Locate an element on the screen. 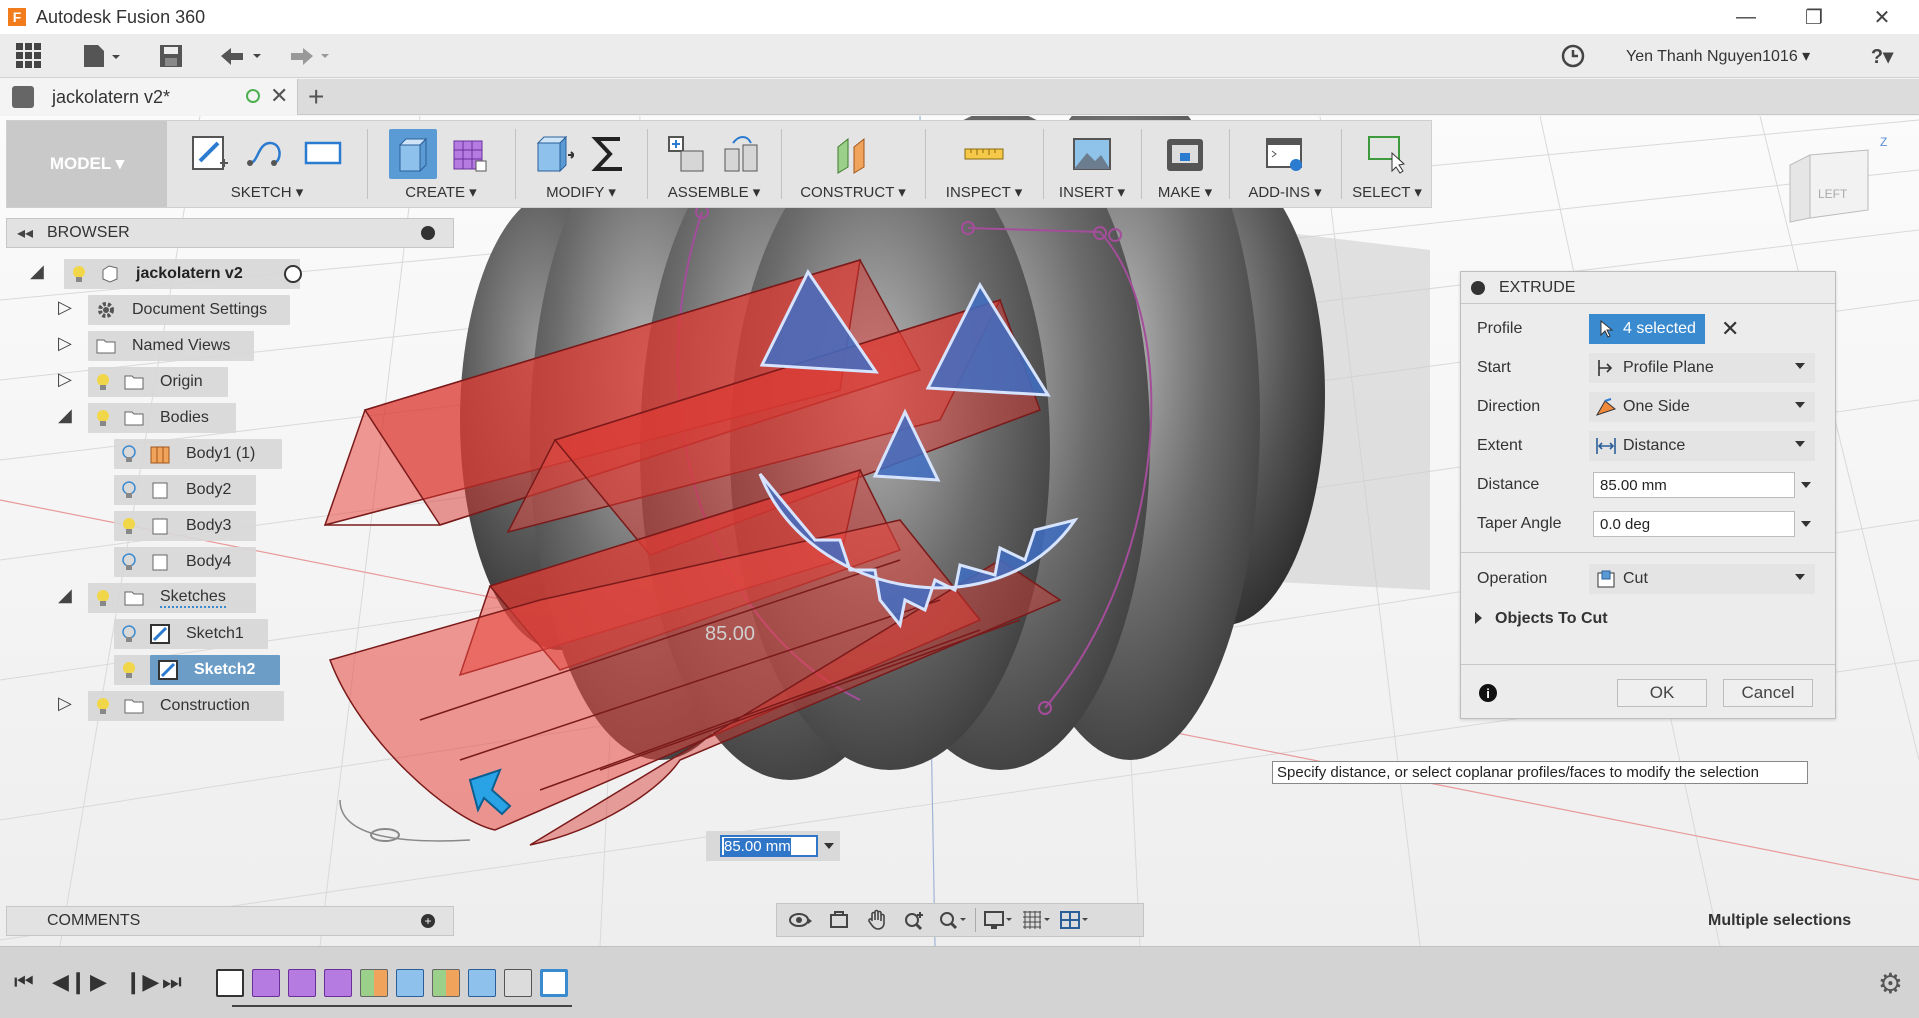  new-component-icon is located at coordinates (686, 154).